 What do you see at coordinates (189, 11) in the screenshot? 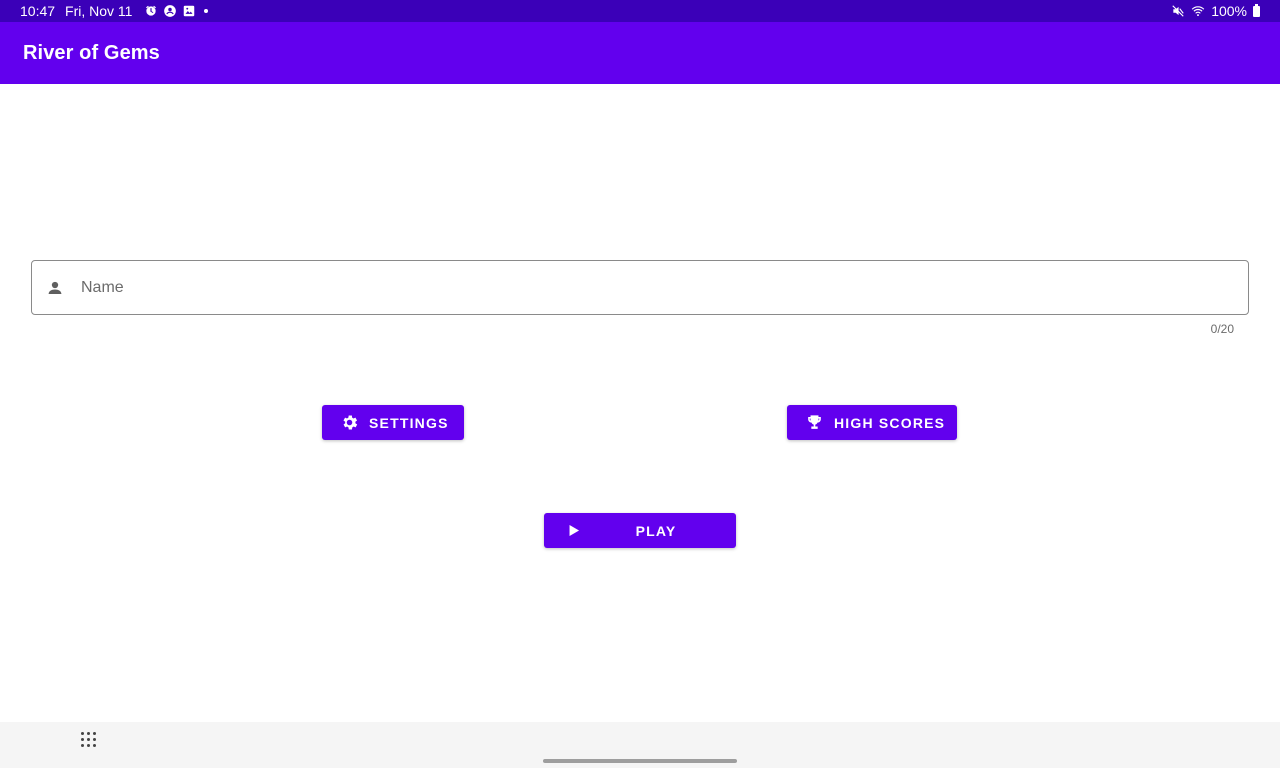
I see `image-notification-icon` at bounding box center [189, 11].